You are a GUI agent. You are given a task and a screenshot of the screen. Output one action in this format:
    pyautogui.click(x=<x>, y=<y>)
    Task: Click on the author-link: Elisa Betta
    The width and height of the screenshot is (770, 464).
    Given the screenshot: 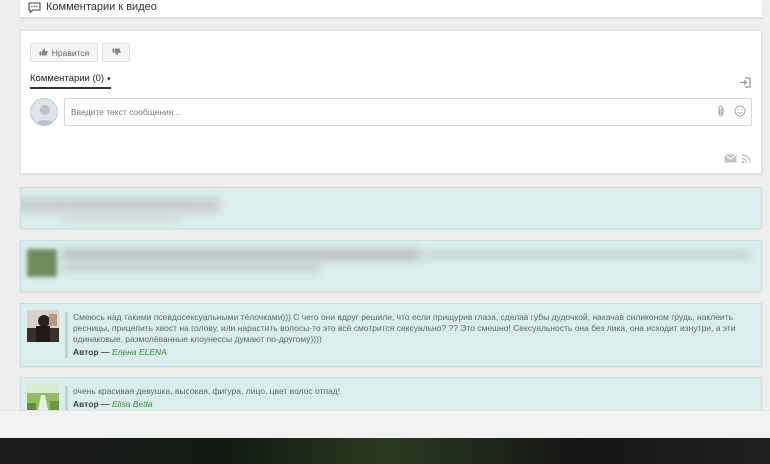 What is the action you would take?
    pyautogui.click(x=132, y=404)
    